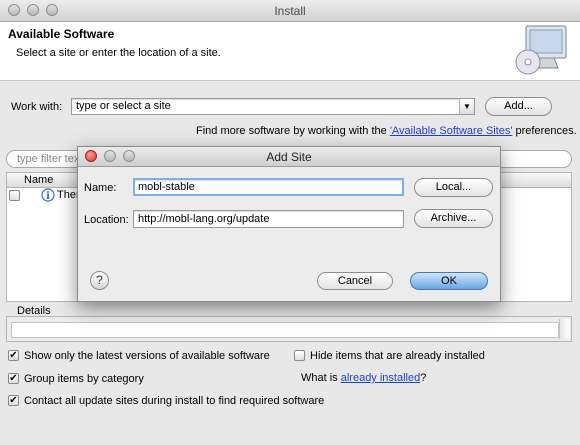 The height and width of the screenshot is (445, 580). What do you see at coordinates (466, 106) in the screenshot?
I see `dropdown-arrow-icon: ▼` at bounding box center [466, 106].